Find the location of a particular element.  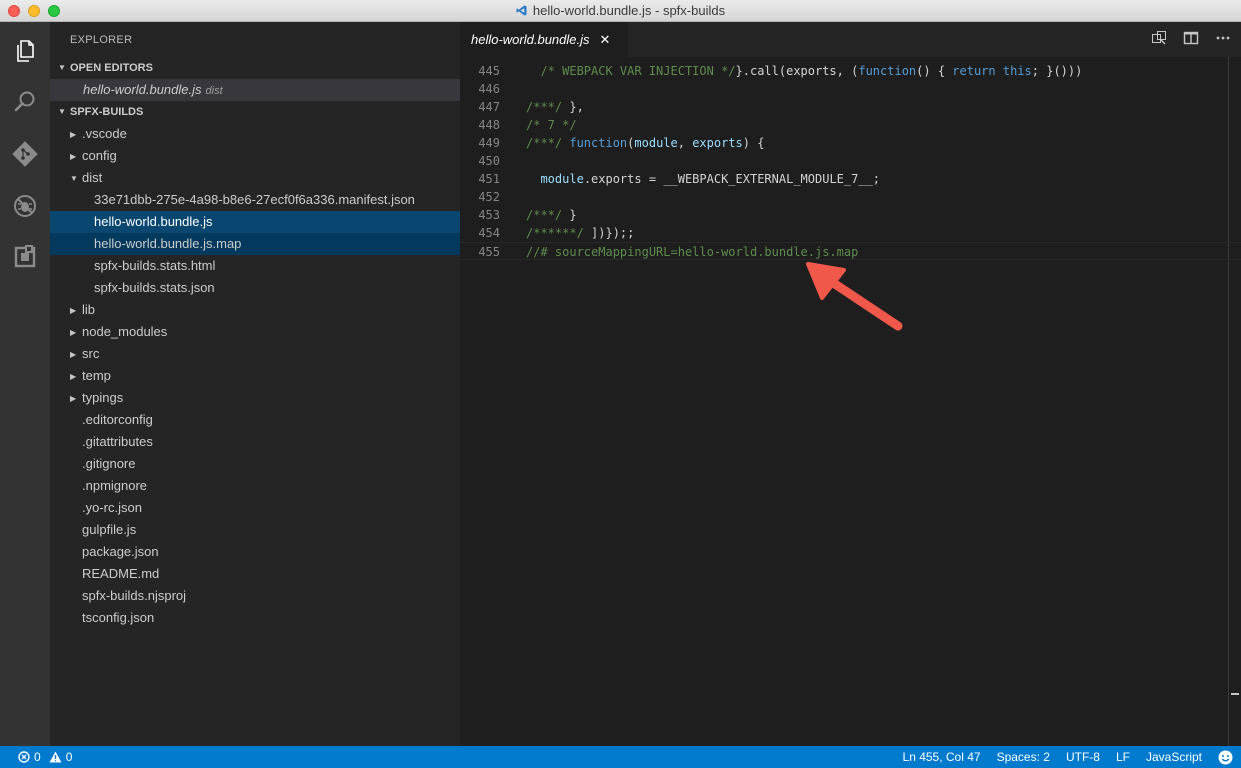

code-token: exports is located at coordinates (717, 143).